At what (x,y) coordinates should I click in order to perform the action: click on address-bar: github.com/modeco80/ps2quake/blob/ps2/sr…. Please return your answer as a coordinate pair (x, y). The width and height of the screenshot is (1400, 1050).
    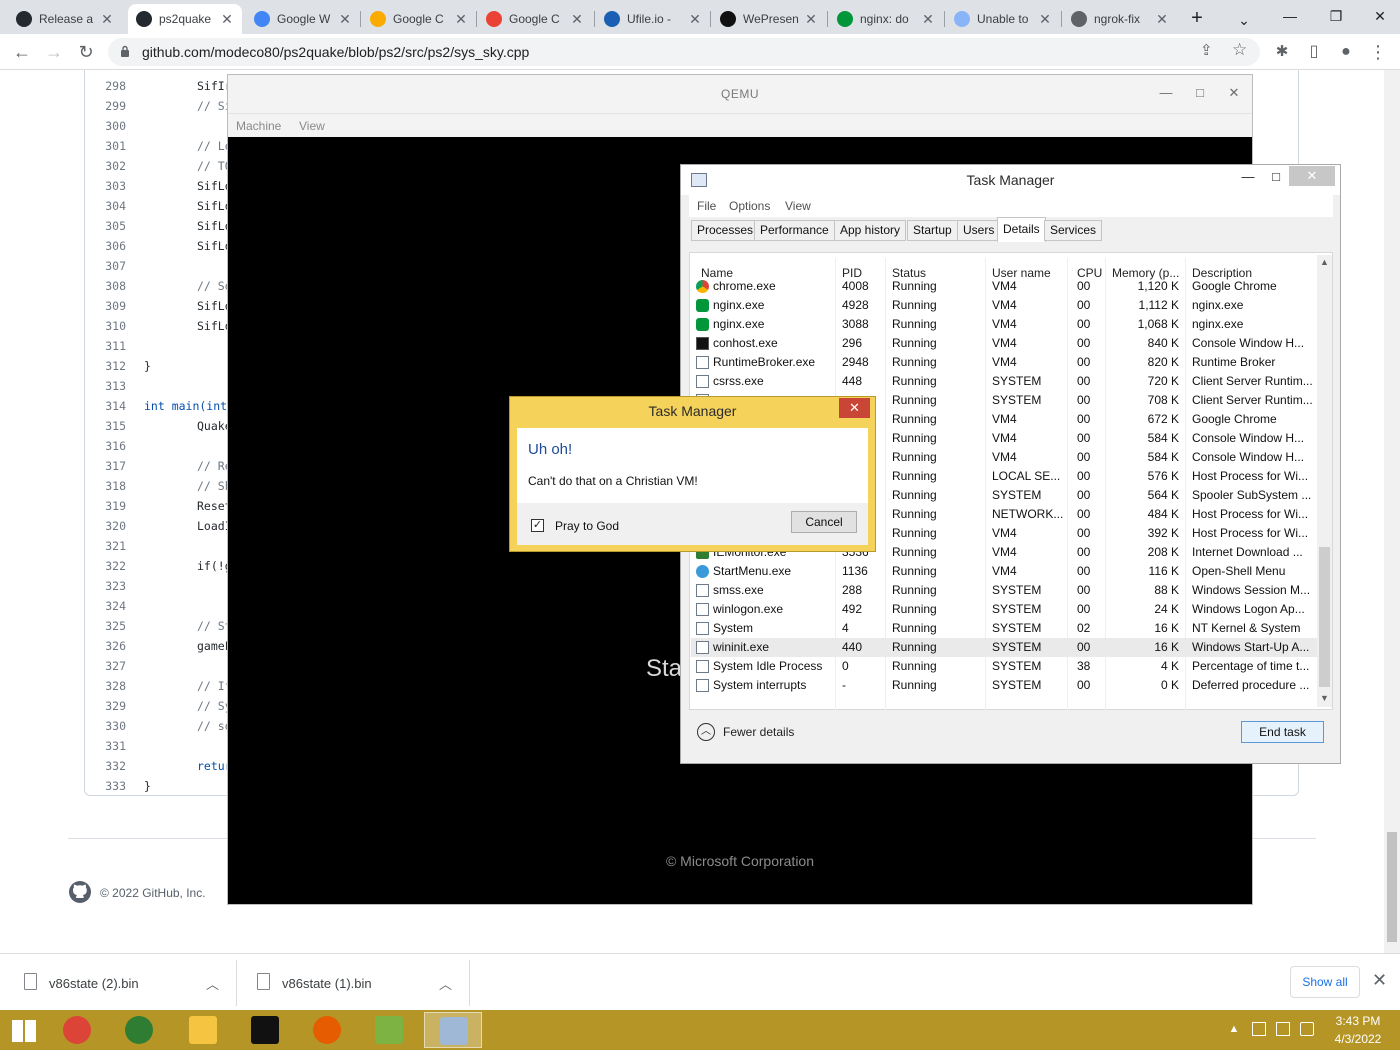
    Looking at the image, I should click on (684, 52).